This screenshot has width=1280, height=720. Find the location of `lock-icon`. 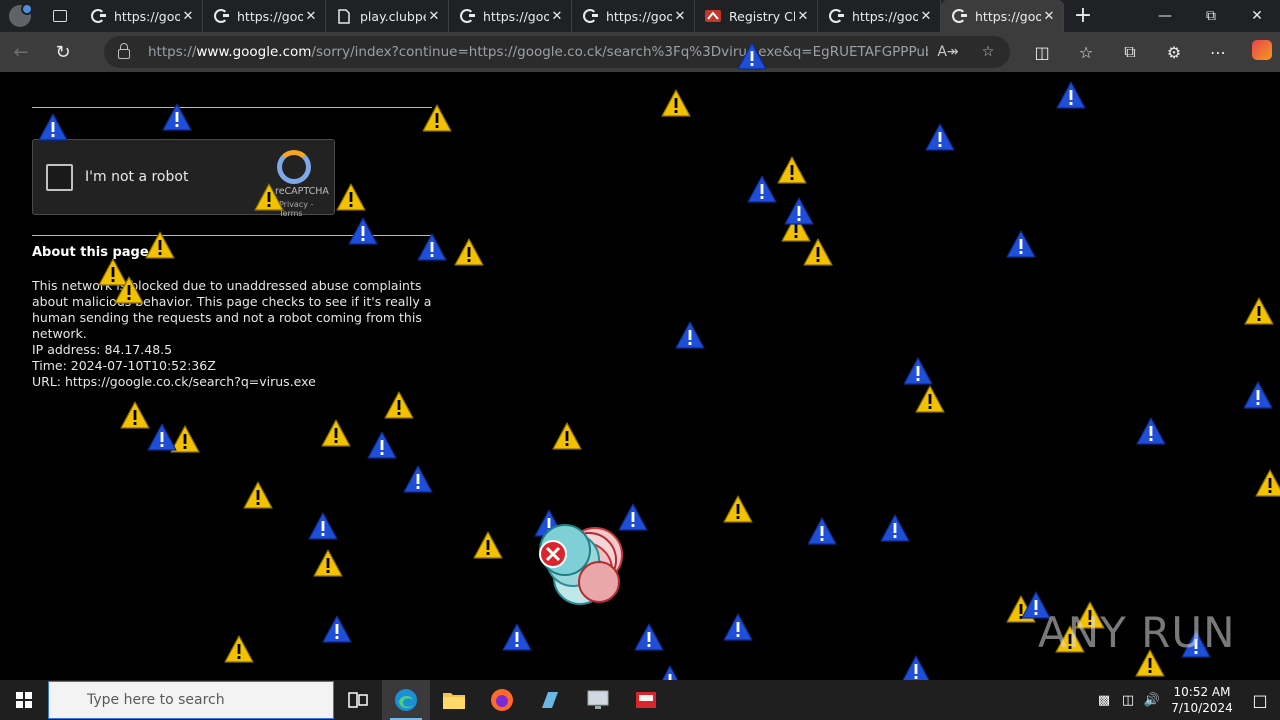

lock-icon is located at coordinates (124, 51).